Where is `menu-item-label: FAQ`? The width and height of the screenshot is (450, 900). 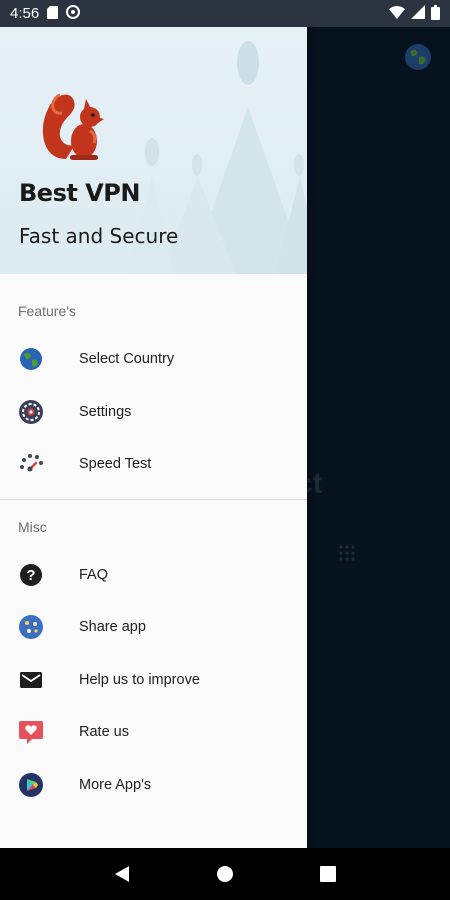
menu-item-label: FAQ is located at coordinates (94, 574).